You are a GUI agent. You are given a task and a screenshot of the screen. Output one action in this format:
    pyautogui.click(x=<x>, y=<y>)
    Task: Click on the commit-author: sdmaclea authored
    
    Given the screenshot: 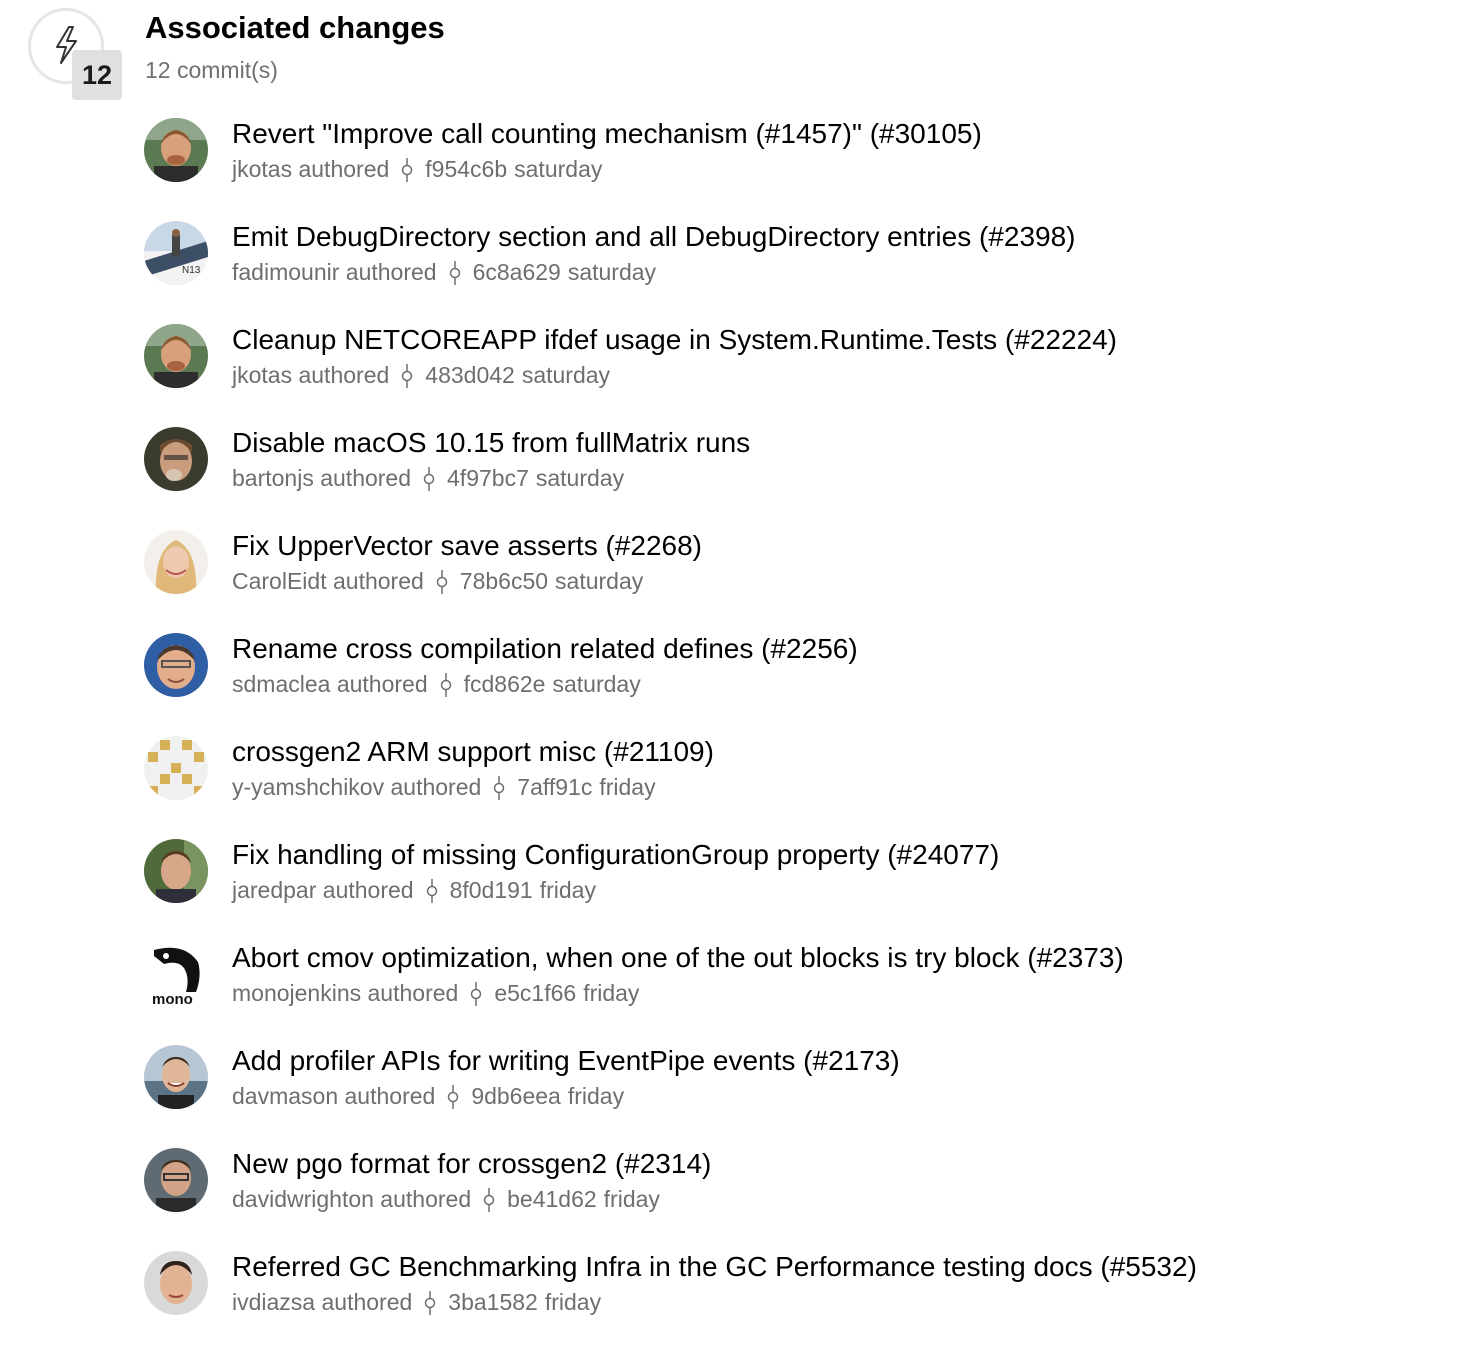 What is the action you would take?
    pyautogui.click(x=330, y=684)
    